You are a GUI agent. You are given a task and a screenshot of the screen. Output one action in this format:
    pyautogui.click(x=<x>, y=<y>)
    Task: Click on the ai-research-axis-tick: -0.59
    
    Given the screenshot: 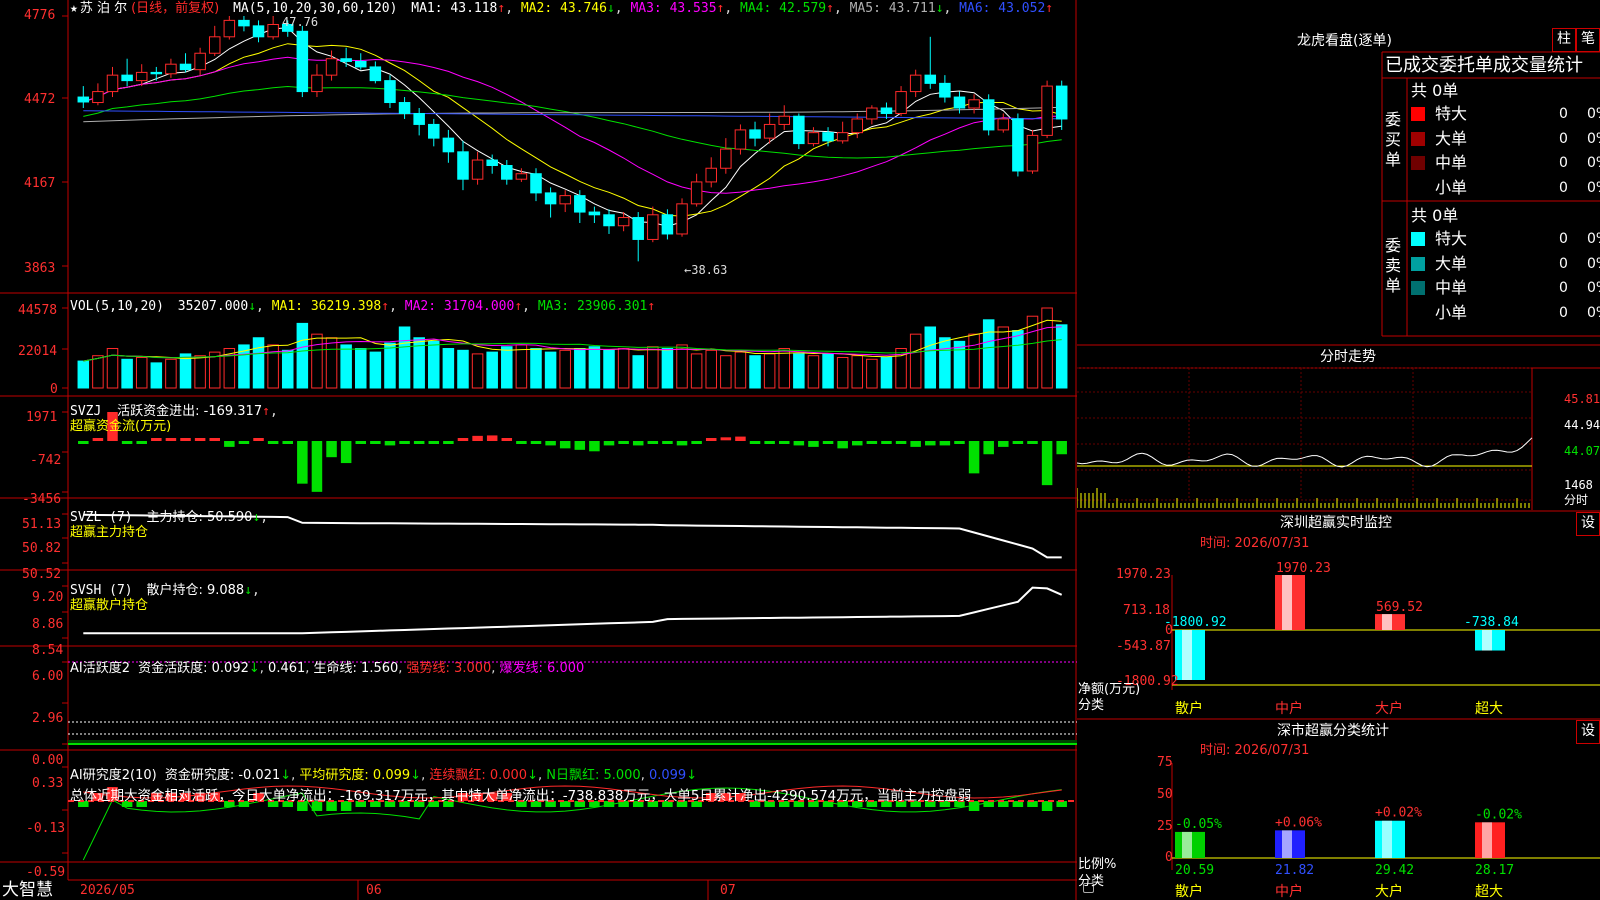 What is the action you would take?
    pyautogui.click(x=46, y=872)
    